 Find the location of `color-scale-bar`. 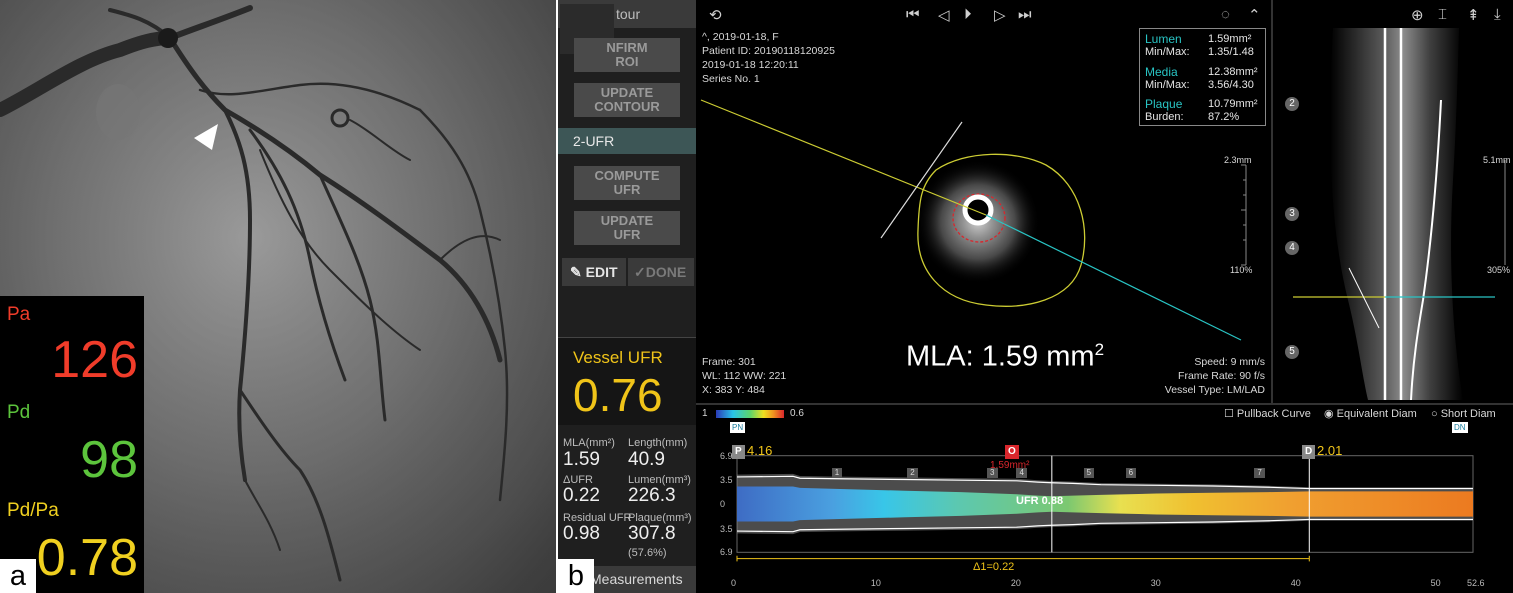

color-scale-bar is located at coordinates (750, 414).